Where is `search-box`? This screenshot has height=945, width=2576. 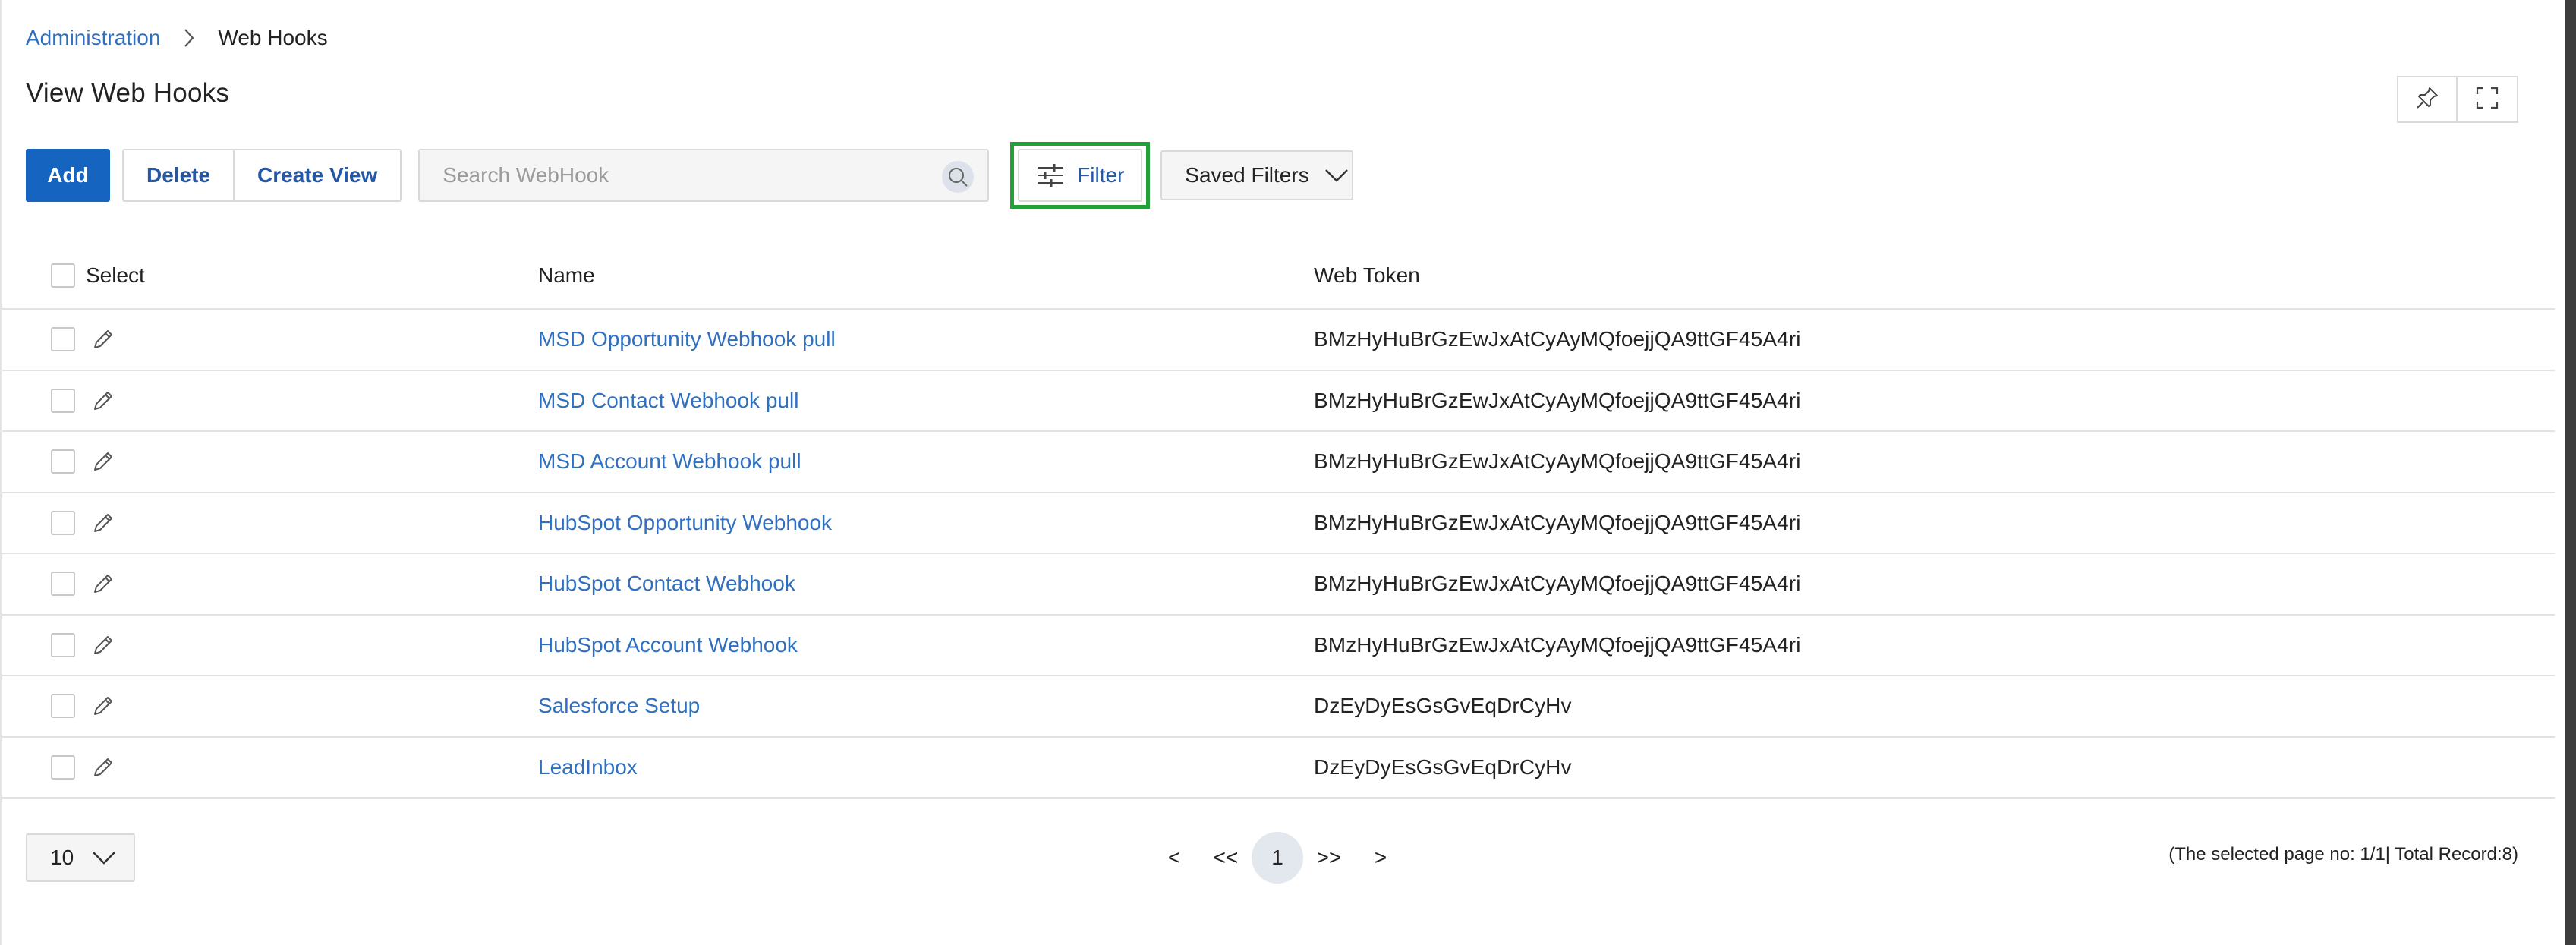 search-box is located at coordinates (704, 175).